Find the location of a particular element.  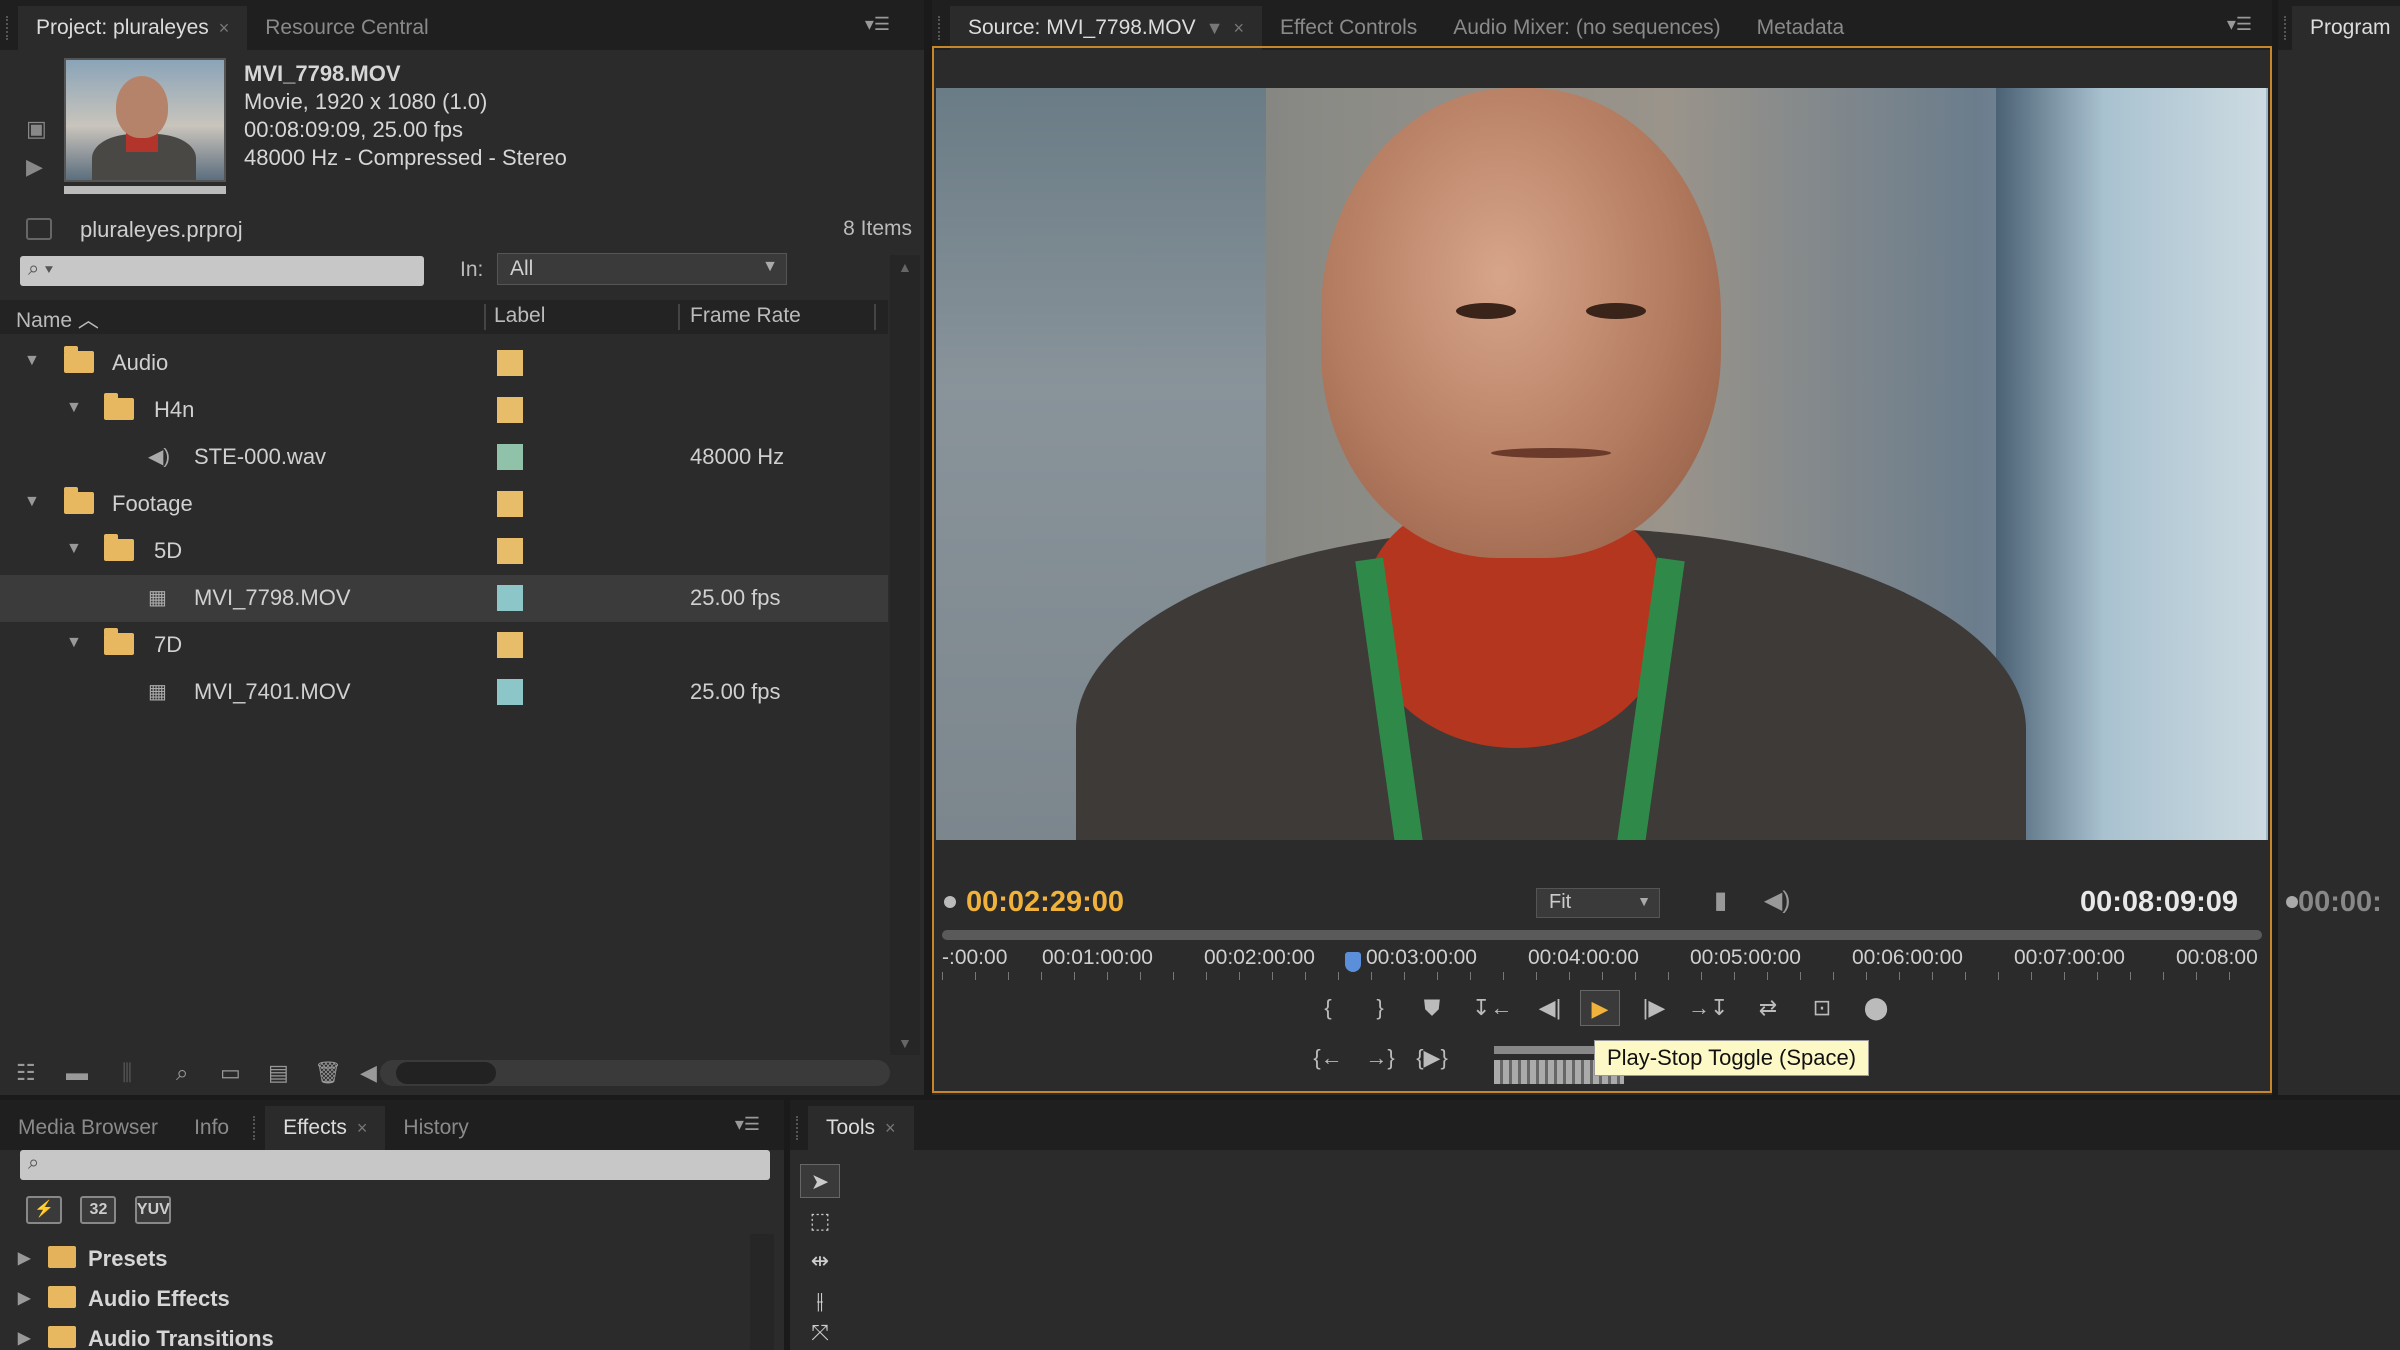

scroll-down-icon: ▼ is located at coordinates (905, 1043).